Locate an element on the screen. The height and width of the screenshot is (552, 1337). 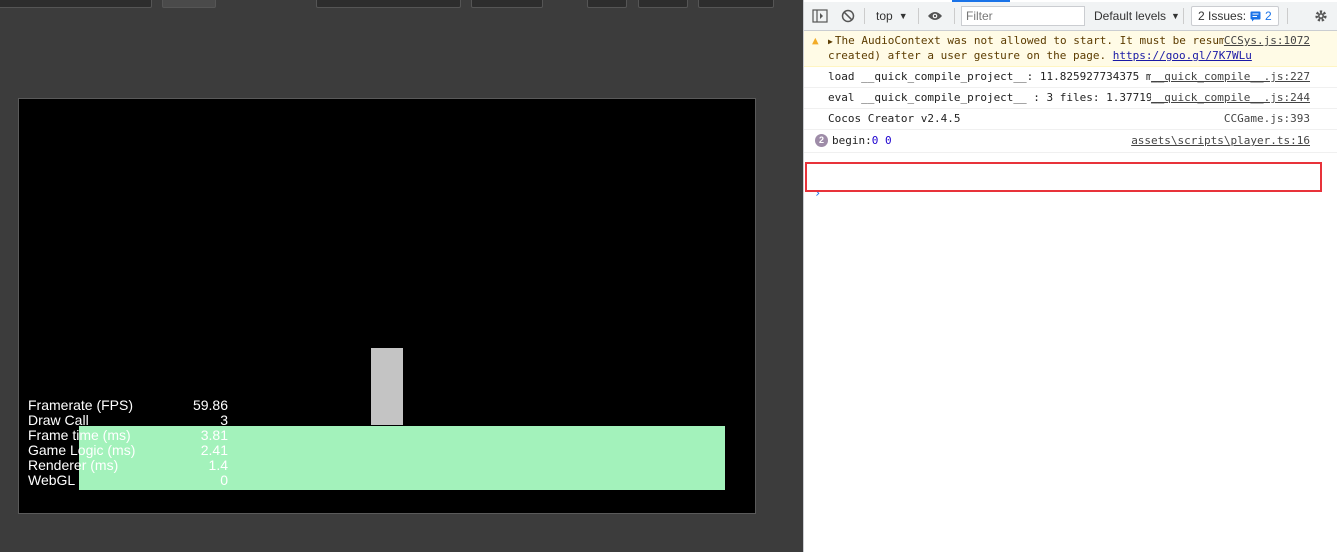
issues-button: 2 Issues: 2 is located at coordinates (1235, 16).